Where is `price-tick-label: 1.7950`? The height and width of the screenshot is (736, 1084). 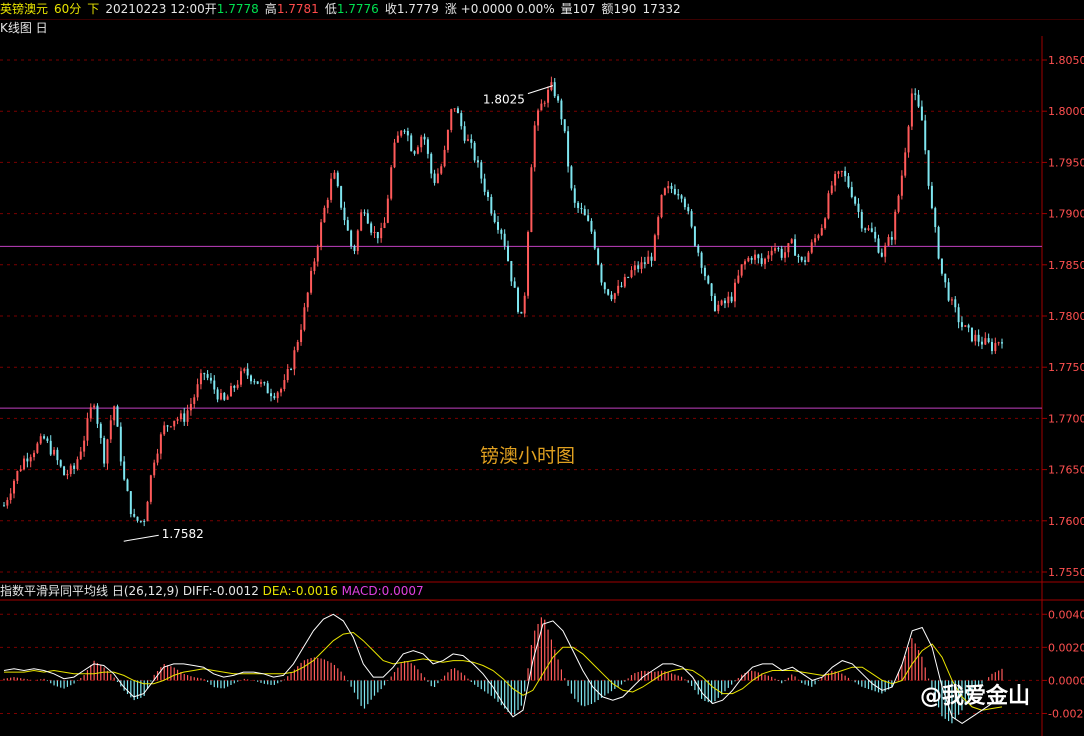 price-tick-label: 1.7950 is located at coordinates (1066, 162).